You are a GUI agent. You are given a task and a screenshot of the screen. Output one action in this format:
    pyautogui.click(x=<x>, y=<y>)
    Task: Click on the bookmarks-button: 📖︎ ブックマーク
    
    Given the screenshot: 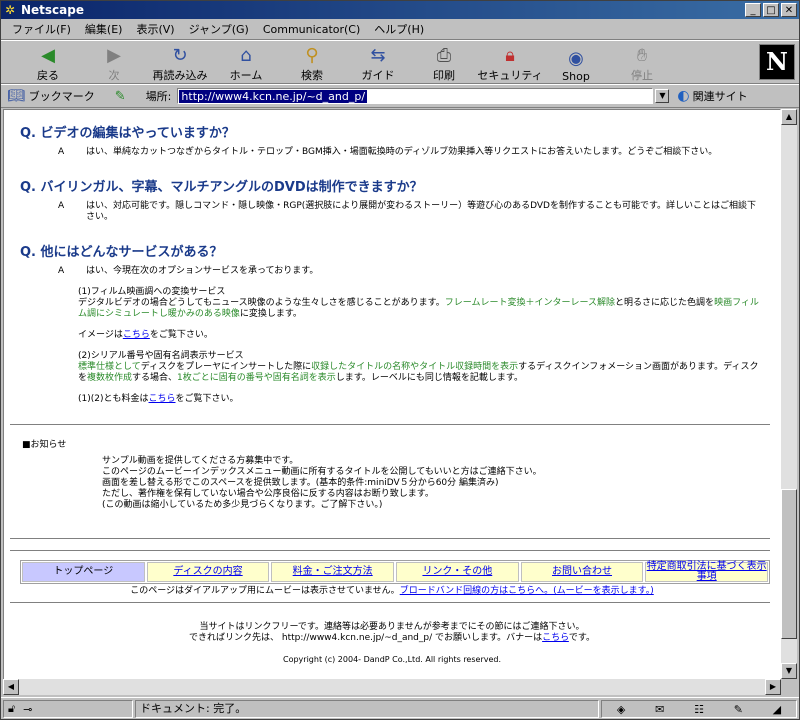 What is the action you would take?
    pyautogui.click(x=51, y=96)
    